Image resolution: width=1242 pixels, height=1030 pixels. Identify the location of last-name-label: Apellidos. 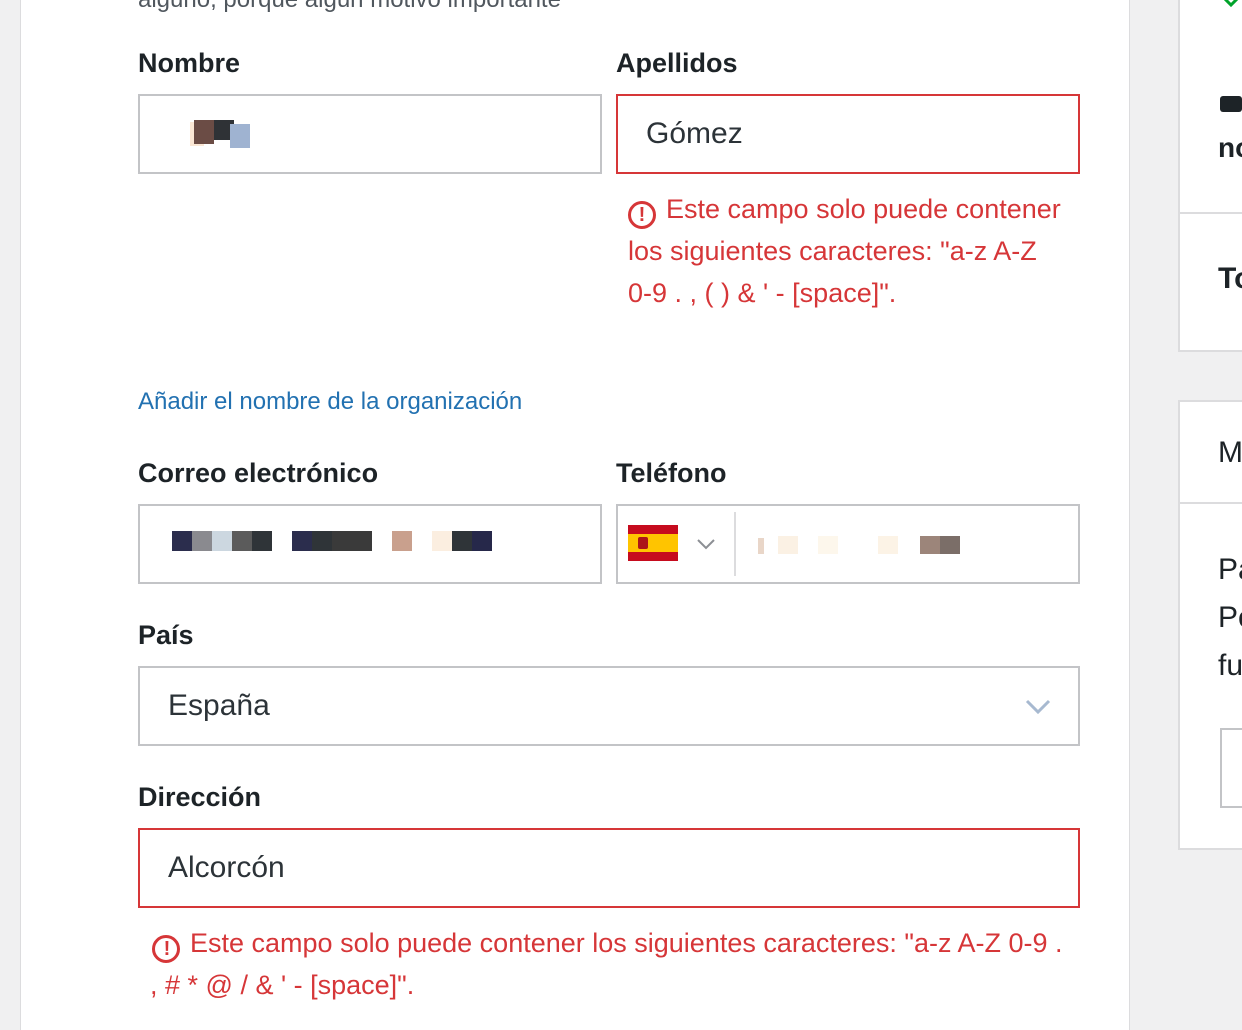
(677, 63).